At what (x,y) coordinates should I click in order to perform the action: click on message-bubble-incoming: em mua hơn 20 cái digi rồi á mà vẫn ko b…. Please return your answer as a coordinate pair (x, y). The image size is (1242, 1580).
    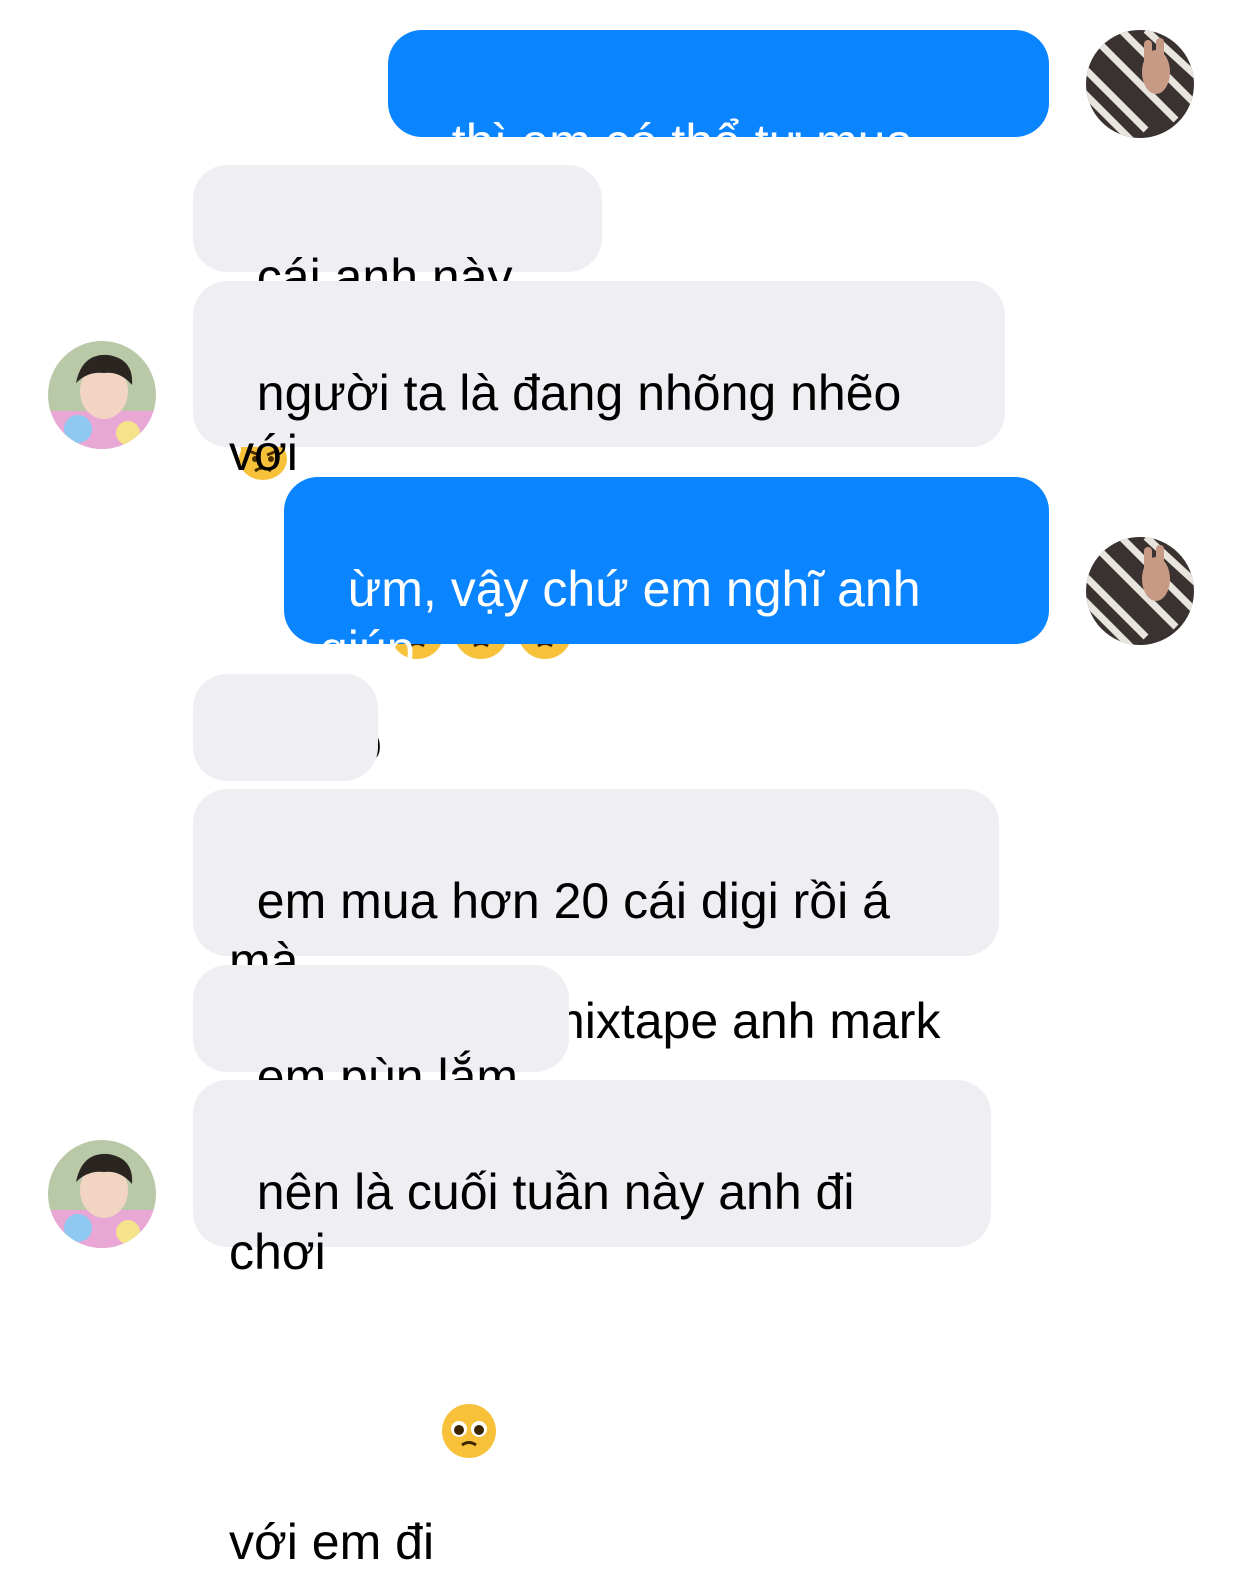
    Looking at the image, I should click on (596, 919).